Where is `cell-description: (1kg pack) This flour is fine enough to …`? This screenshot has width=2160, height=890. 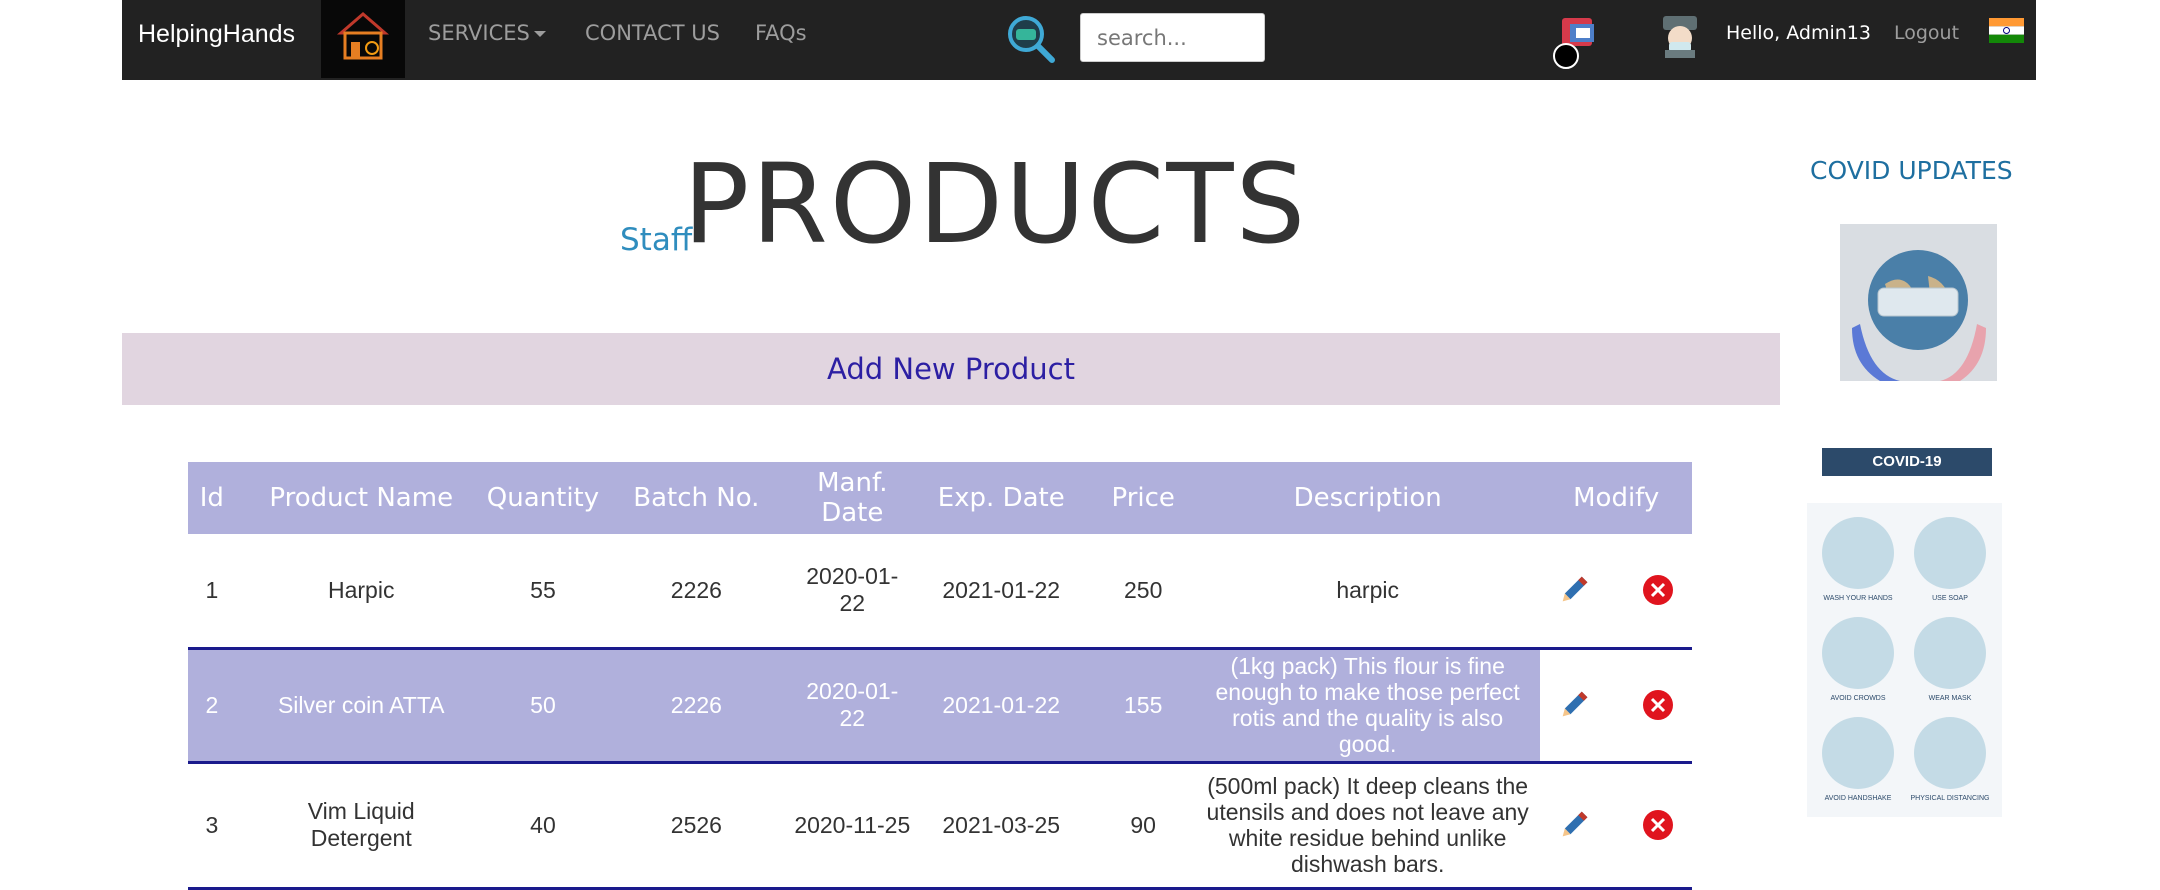 cell-description: (1kg pack) This flour is fine enough to … is located at coordinates (1367, 705).